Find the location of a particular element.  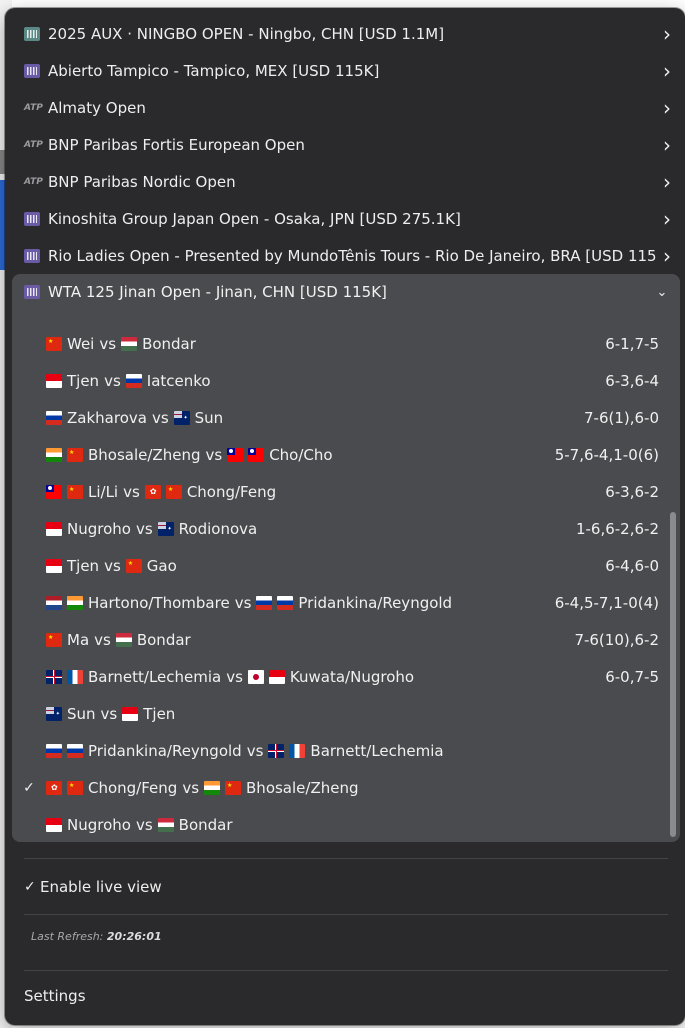

match-score: 6-3,6-2 is located at coordinates (632, 491).